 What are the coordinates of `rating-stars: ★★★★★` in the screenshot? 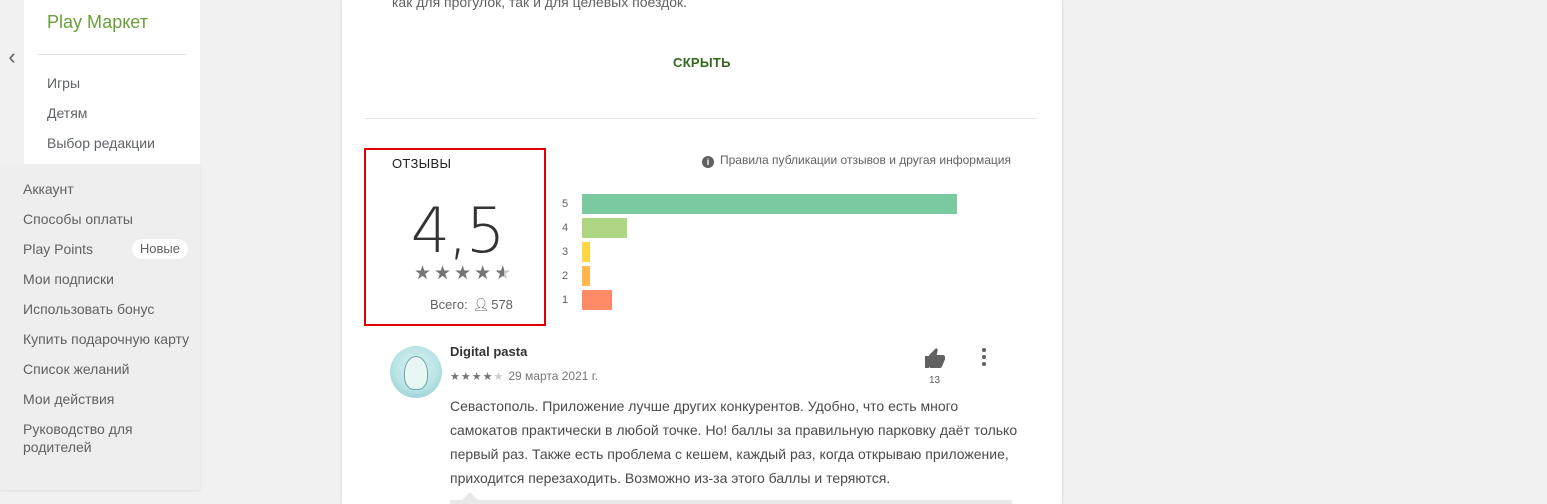 It's located at (464, 273).